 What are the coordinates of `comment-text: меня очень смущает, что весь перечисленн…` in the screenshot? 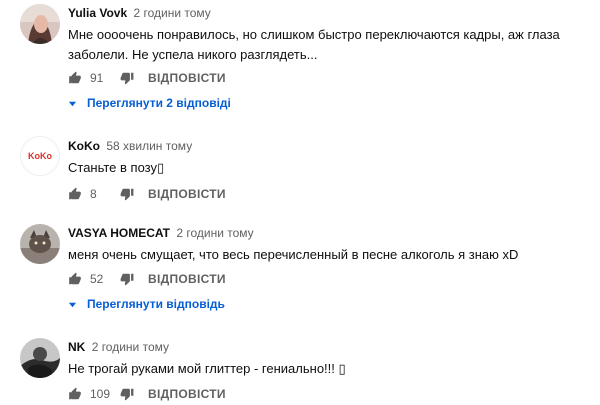 It's located at (293, 254).